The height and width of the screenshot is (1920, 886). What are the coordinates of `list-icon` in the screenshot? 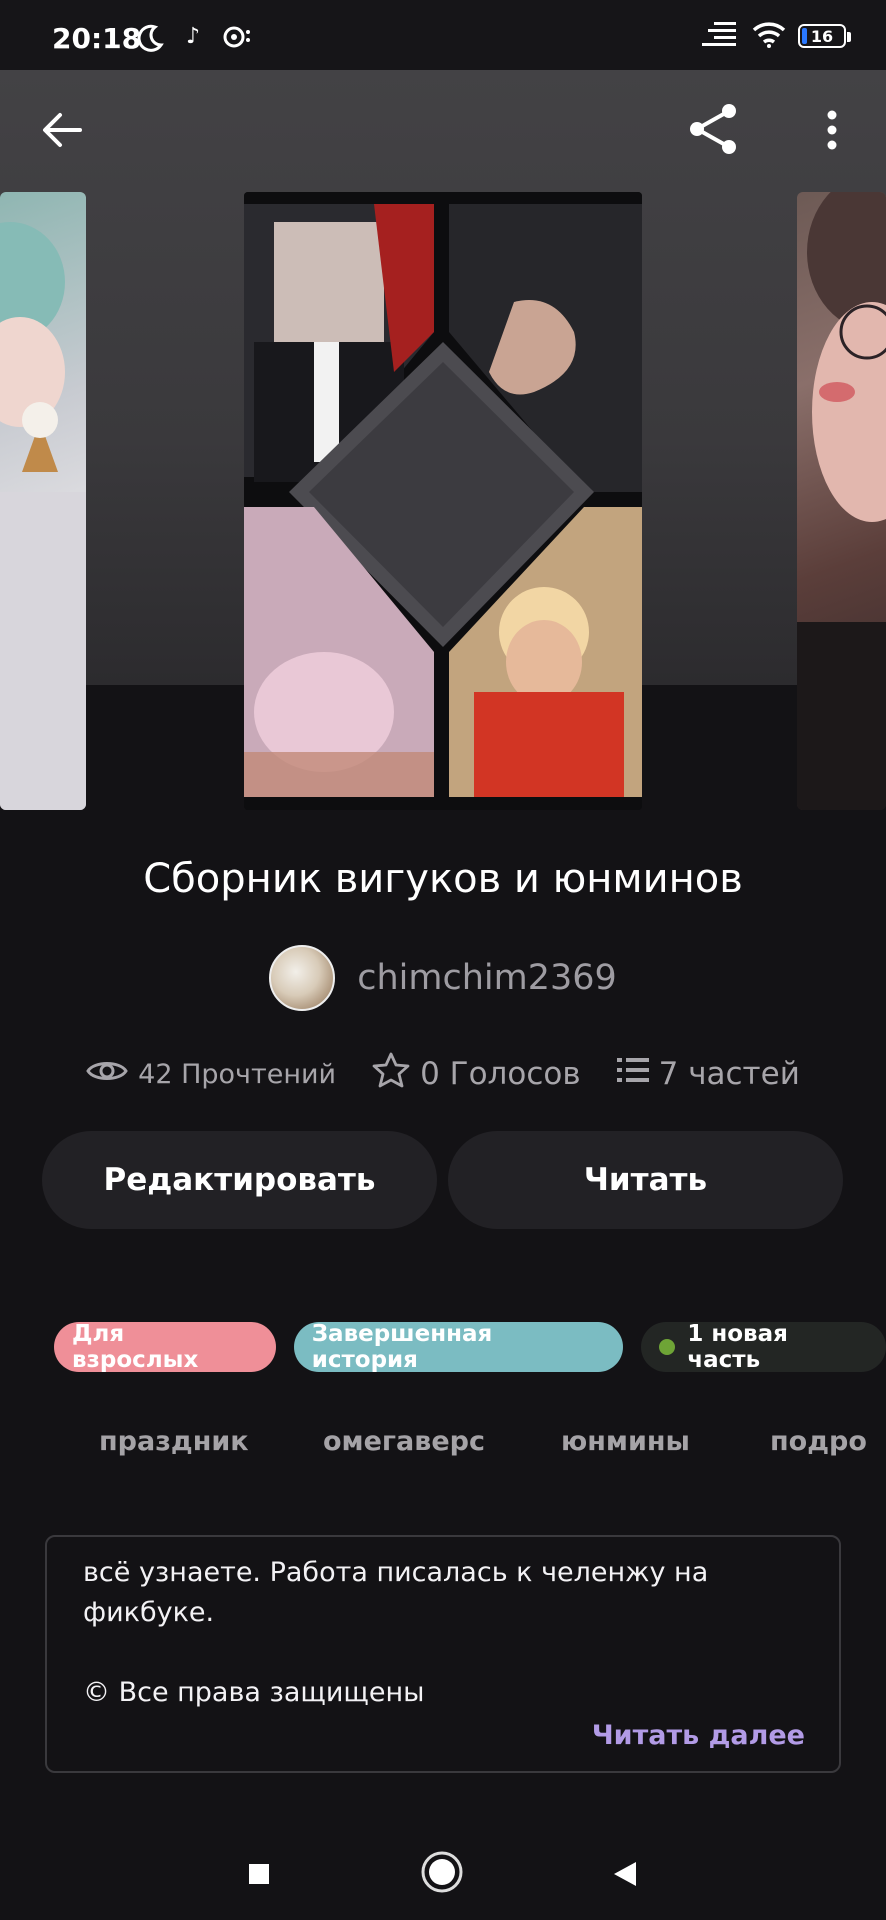 It's located at (632, 1074).